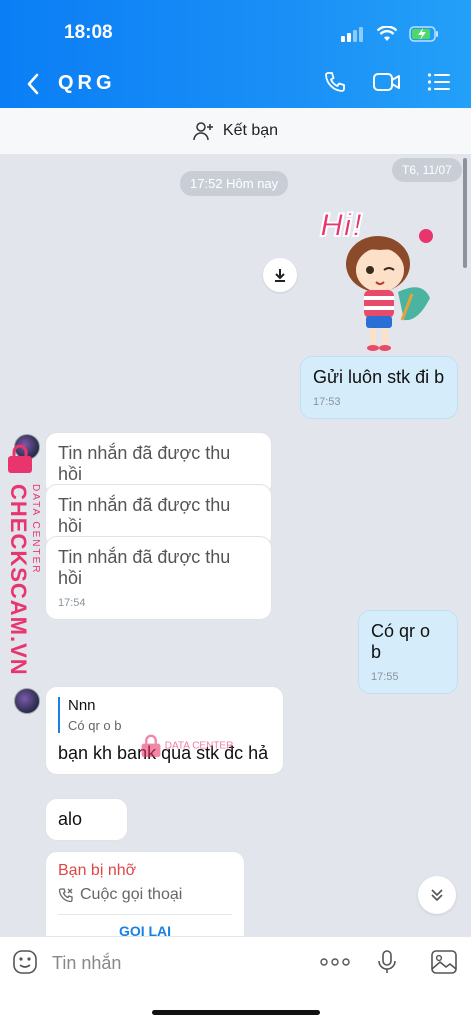 This screenshot has width=471, height=1024. I want to click on missed-call-card: Bạn bị nhỡ Cuộc gọi thoại GỌI LẠI, so click(145, 893).